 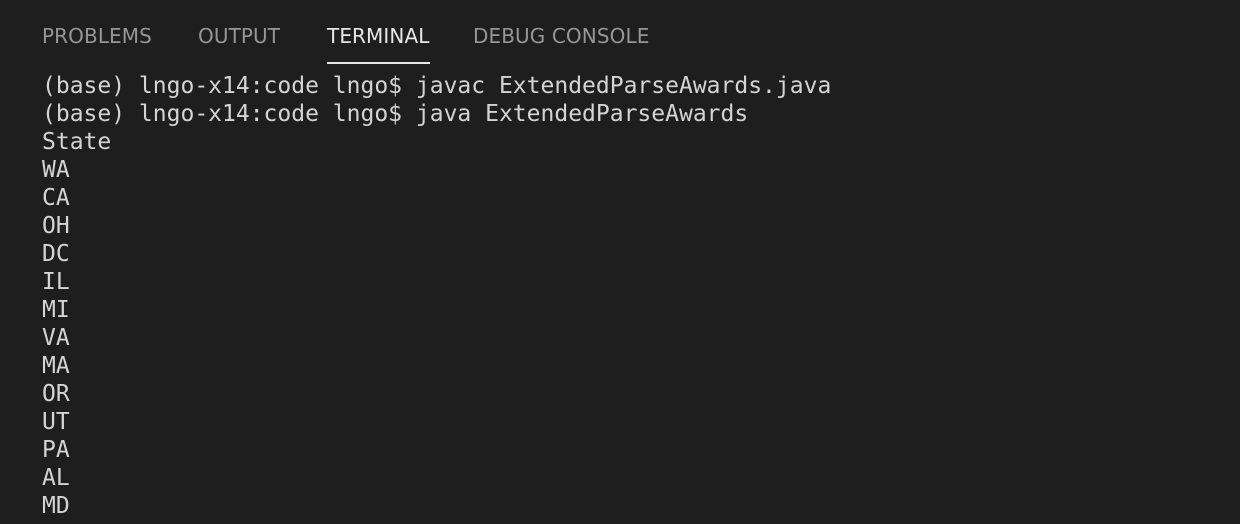 I want to click on terminal-line: MI, so click(x=56, y=310).